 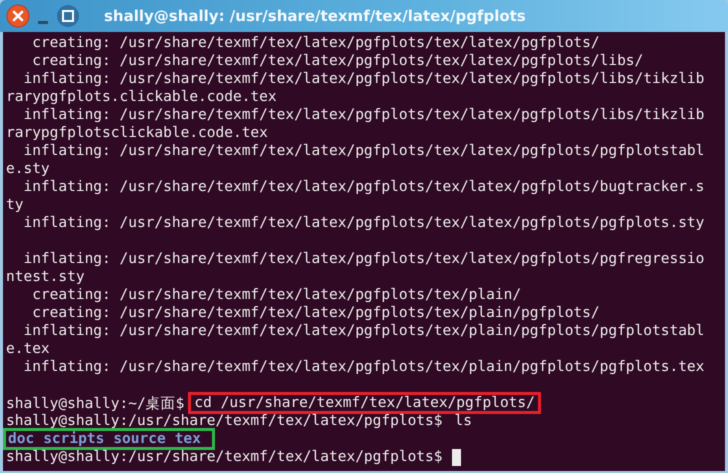 I want to click on close-icon, so click(x=18, y=16).